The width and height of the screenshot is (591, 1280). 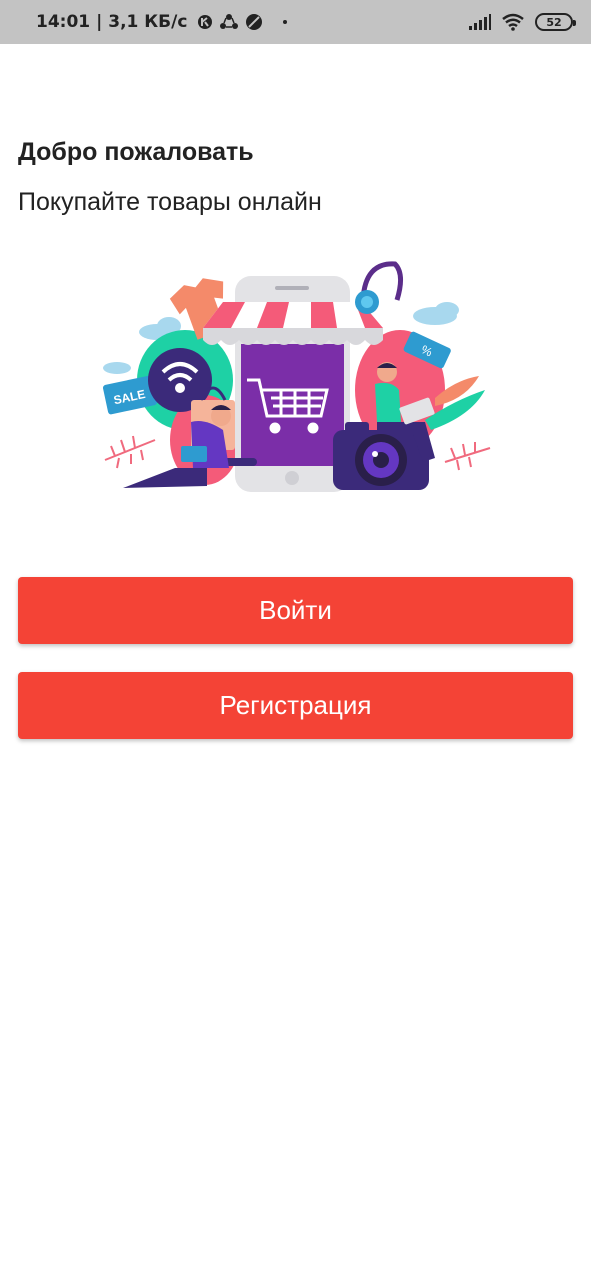 What do you see at coordinates (379, 287) in the screenshot?
I see `headphones-icon` at bounding box center [379, 287].